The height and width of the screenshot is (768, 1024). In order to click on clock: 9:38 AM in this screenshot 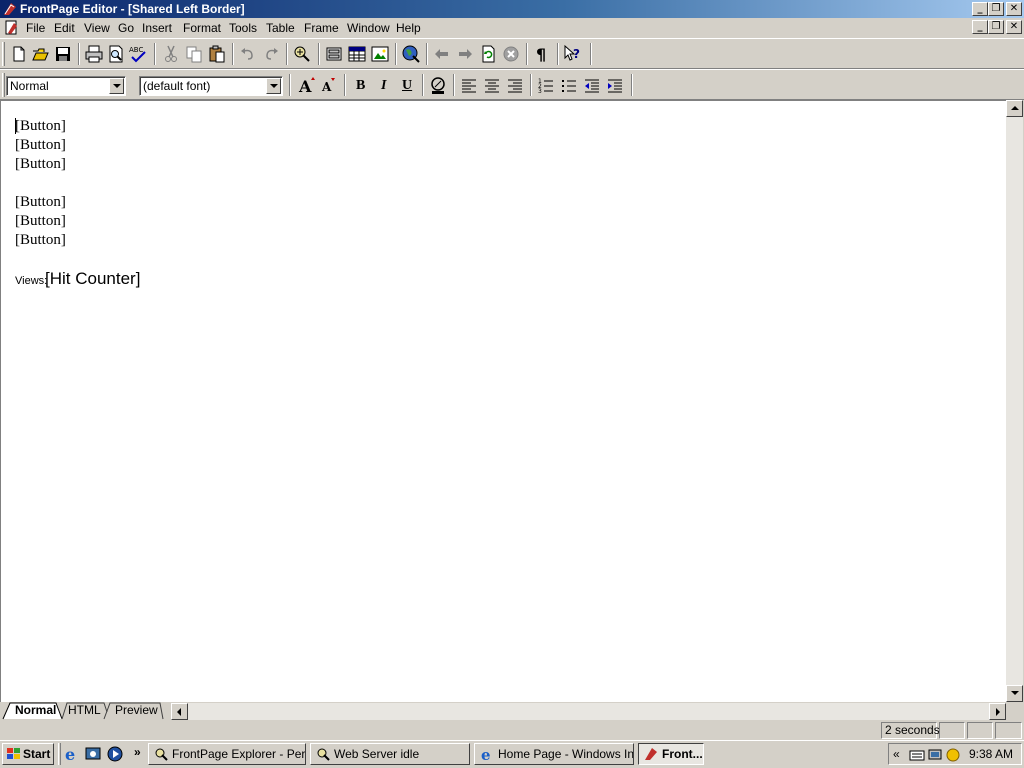, I will do `click(991, 754)`.